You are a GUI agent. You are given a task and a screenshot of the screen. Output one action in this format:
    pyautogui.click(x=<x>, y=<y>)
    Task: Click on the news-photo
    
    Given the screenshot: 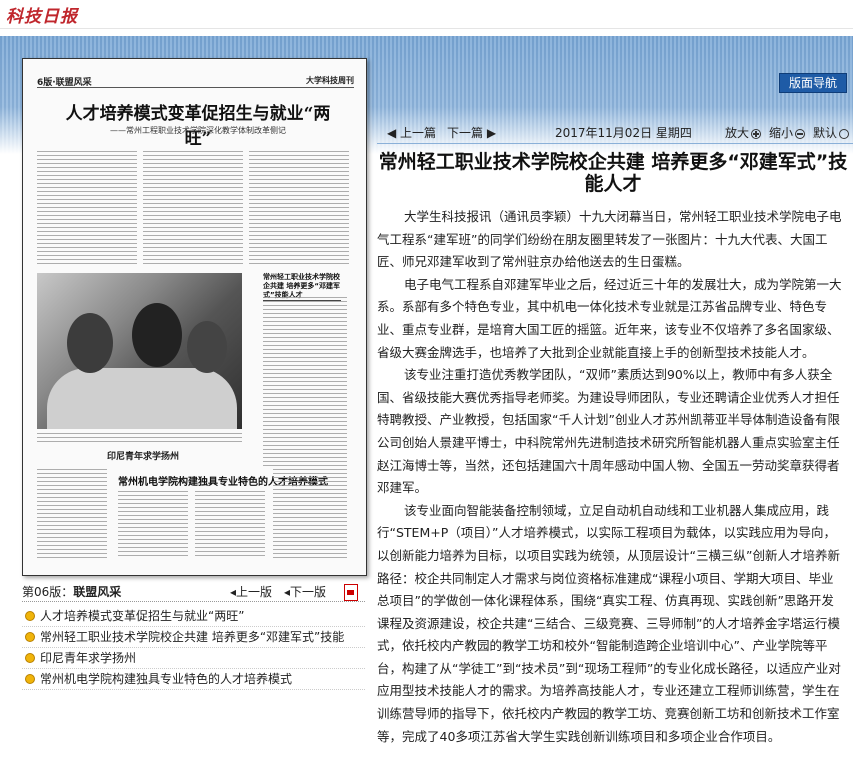 What is the action you would take?
    pyautogui.click(x=139, y=351)
    